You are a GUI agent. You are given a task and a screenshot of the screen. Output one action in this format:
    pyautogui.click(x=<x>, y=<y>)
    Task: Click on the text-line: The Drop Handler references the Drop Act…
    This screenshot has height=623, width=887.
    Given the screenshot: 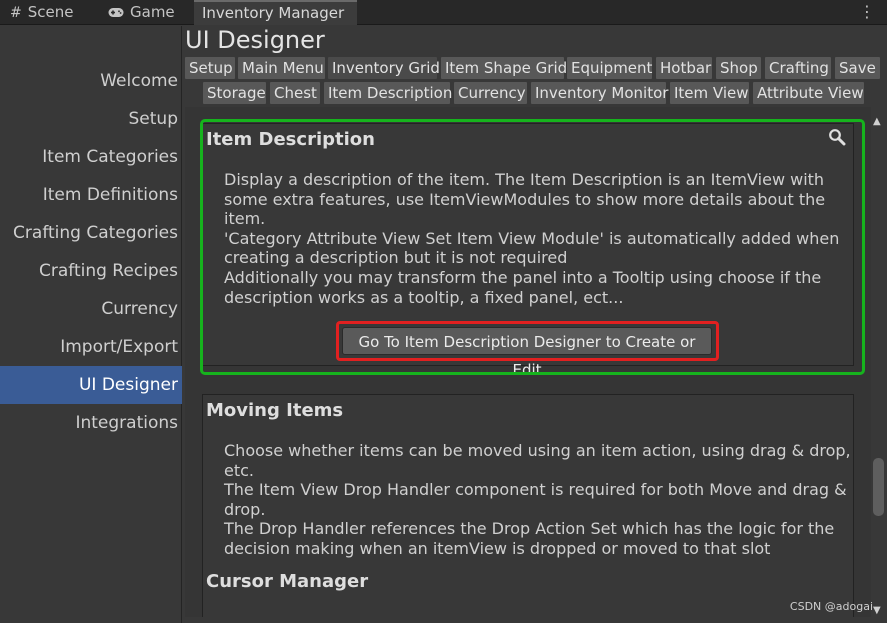 What is the action you would take?
    pyautogui.click(x=529, y=529)
    